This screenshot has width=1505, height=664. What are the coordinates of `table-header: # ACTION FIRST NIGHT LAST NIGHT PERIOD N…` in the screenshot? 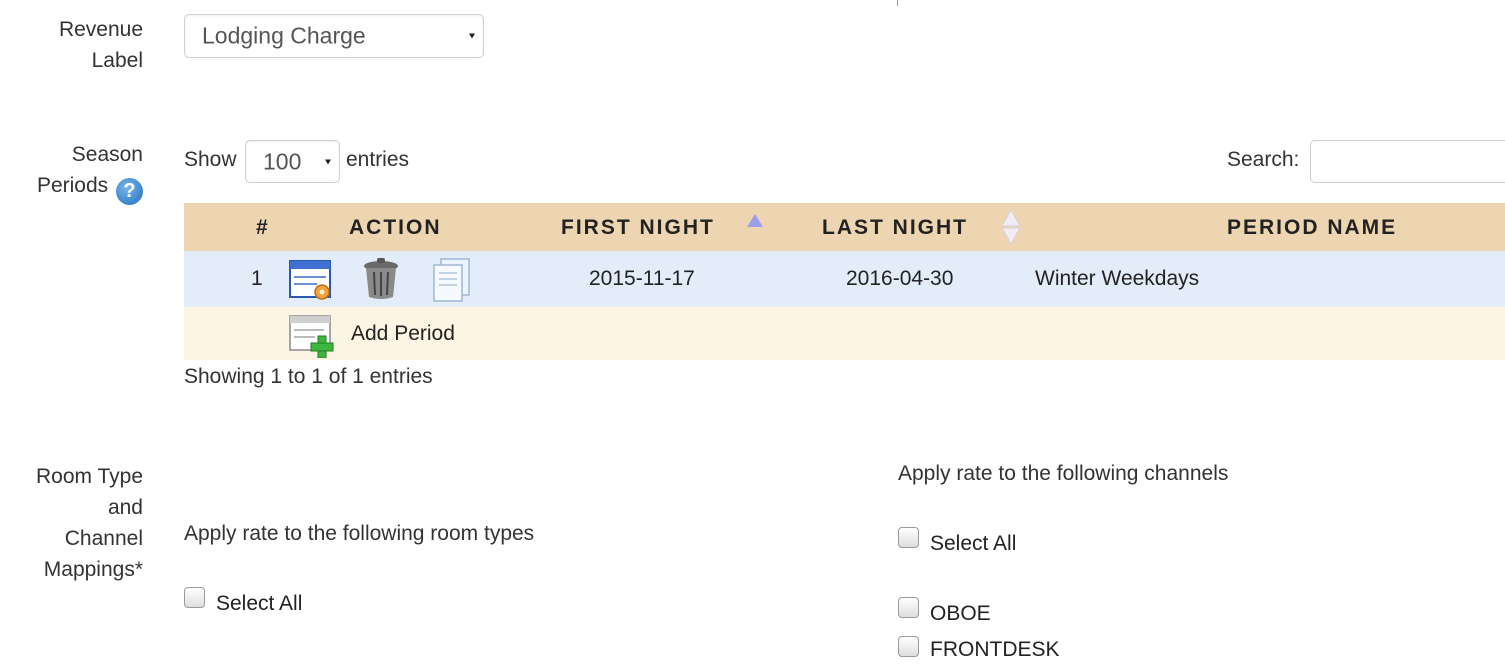 It's located at (844, 227).